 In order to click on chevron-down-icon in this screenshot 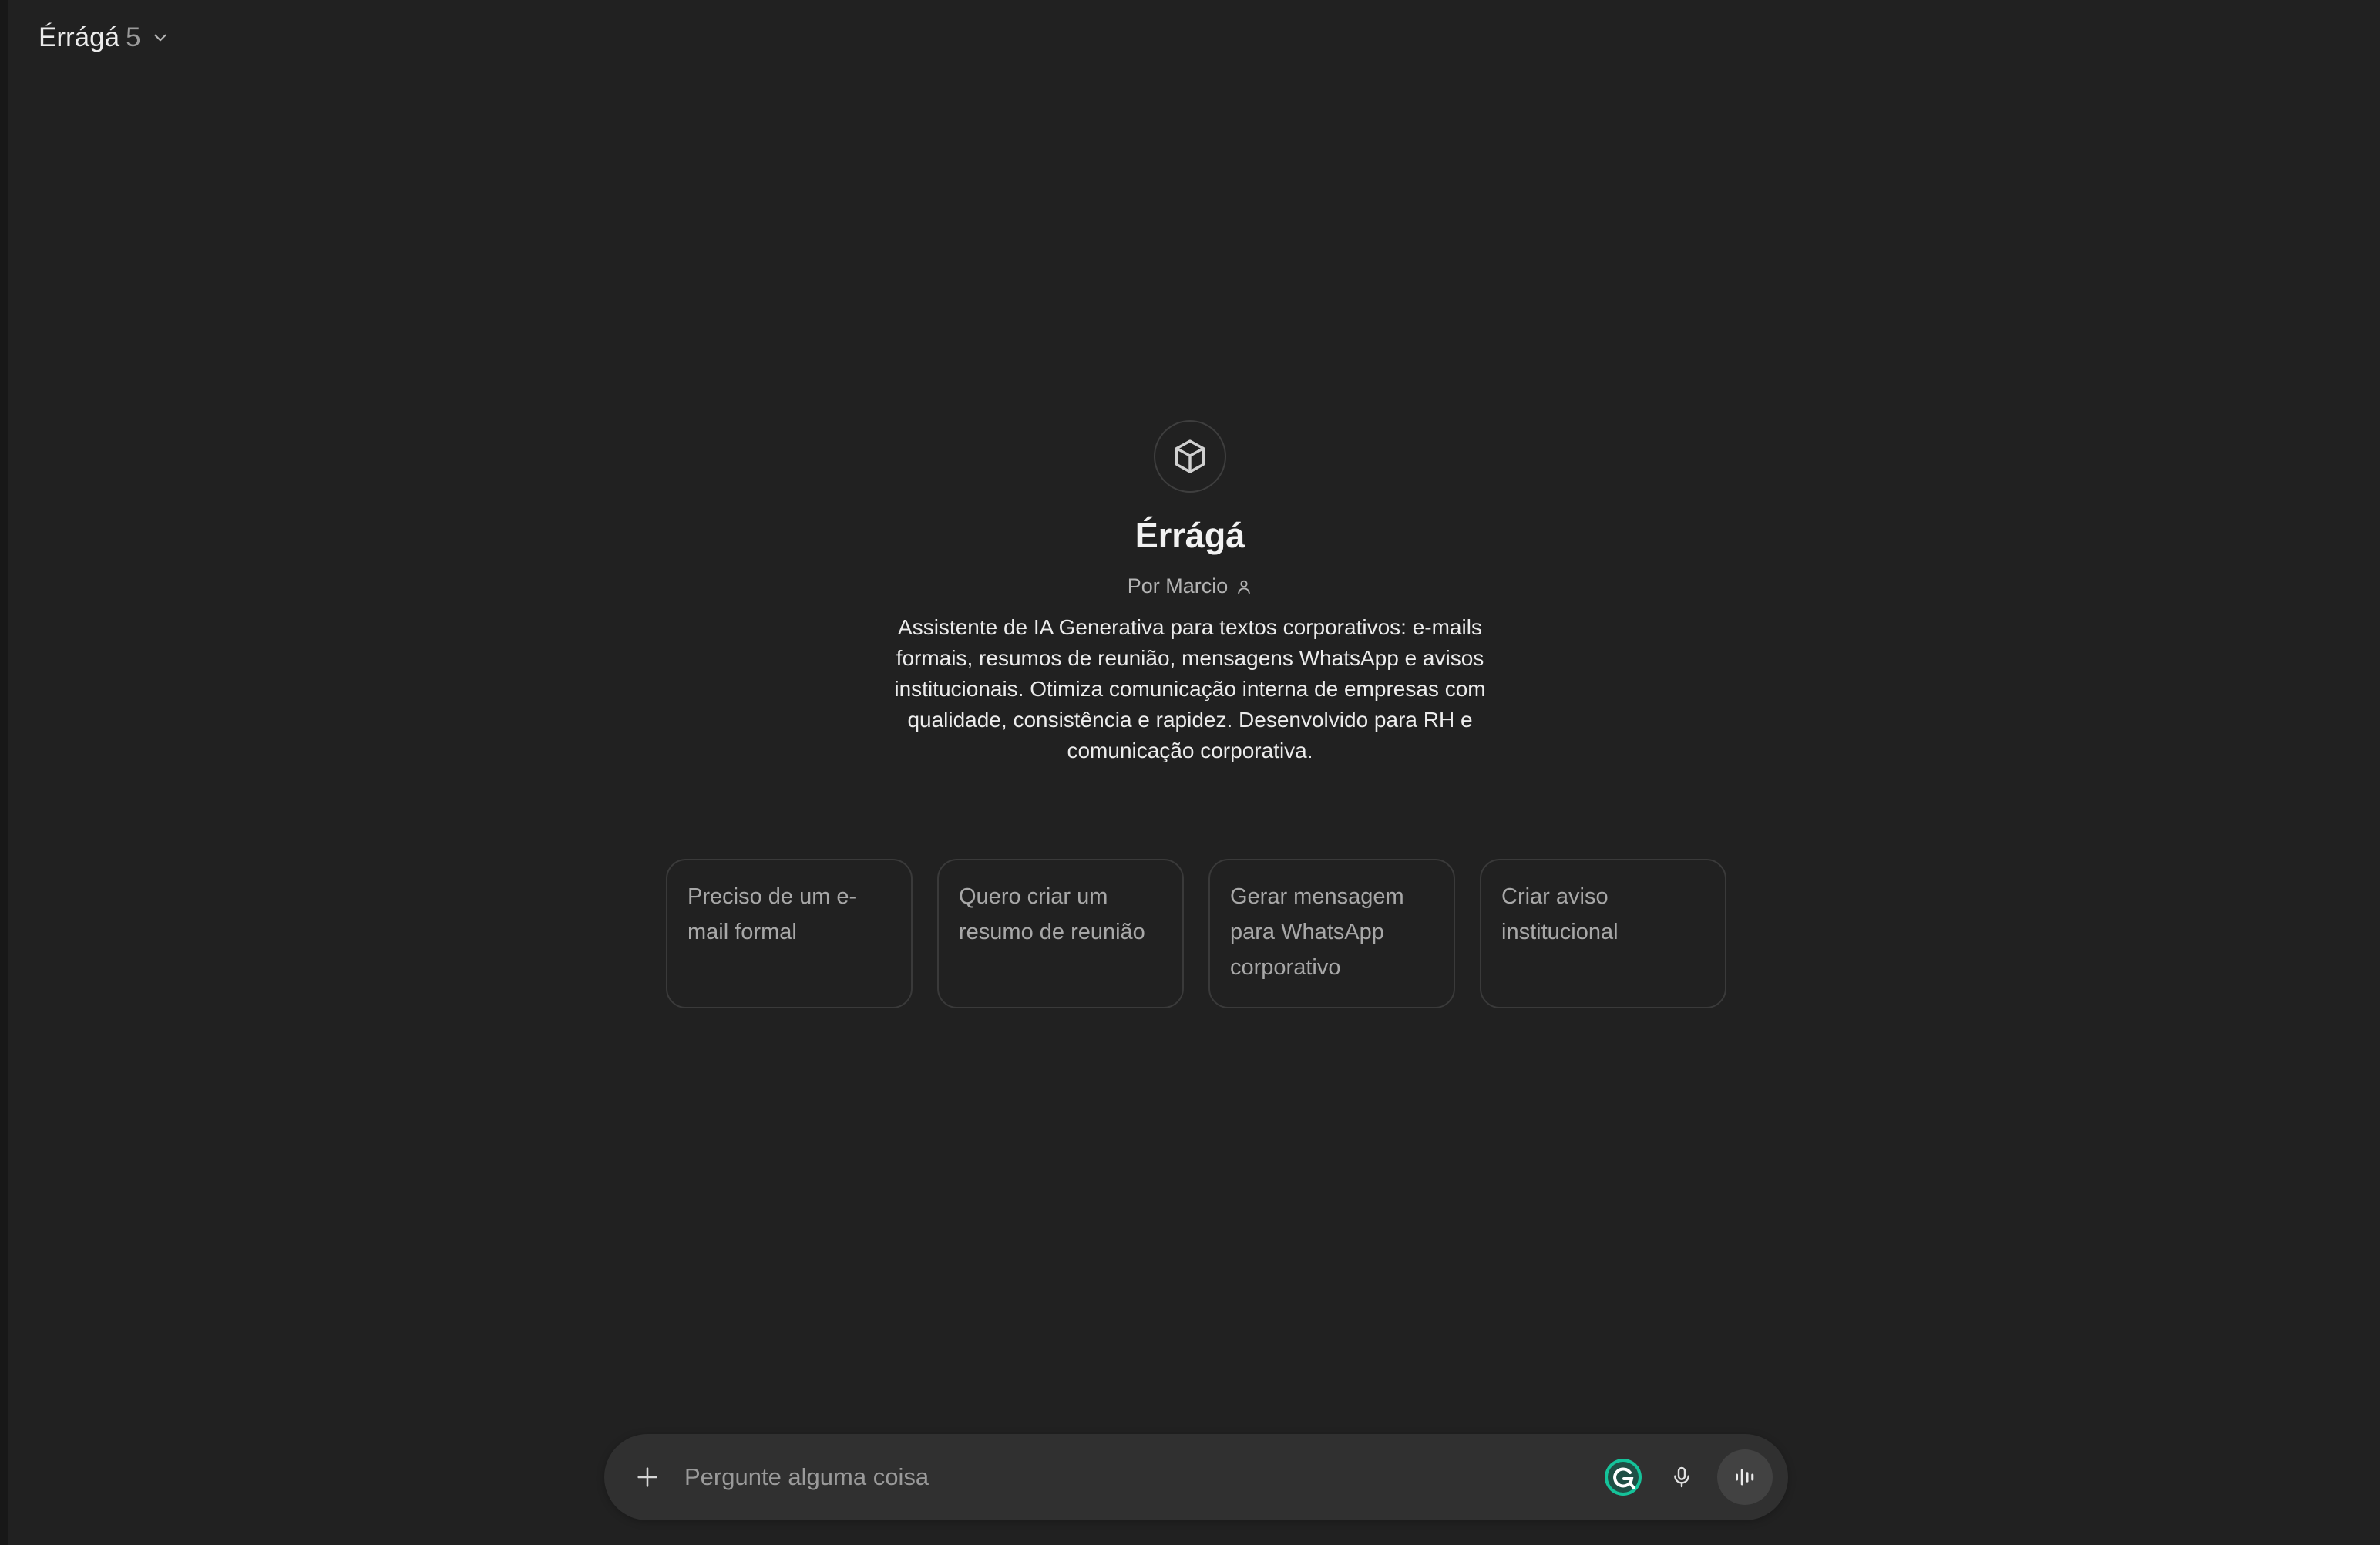, I will do `click(159, 38)`.